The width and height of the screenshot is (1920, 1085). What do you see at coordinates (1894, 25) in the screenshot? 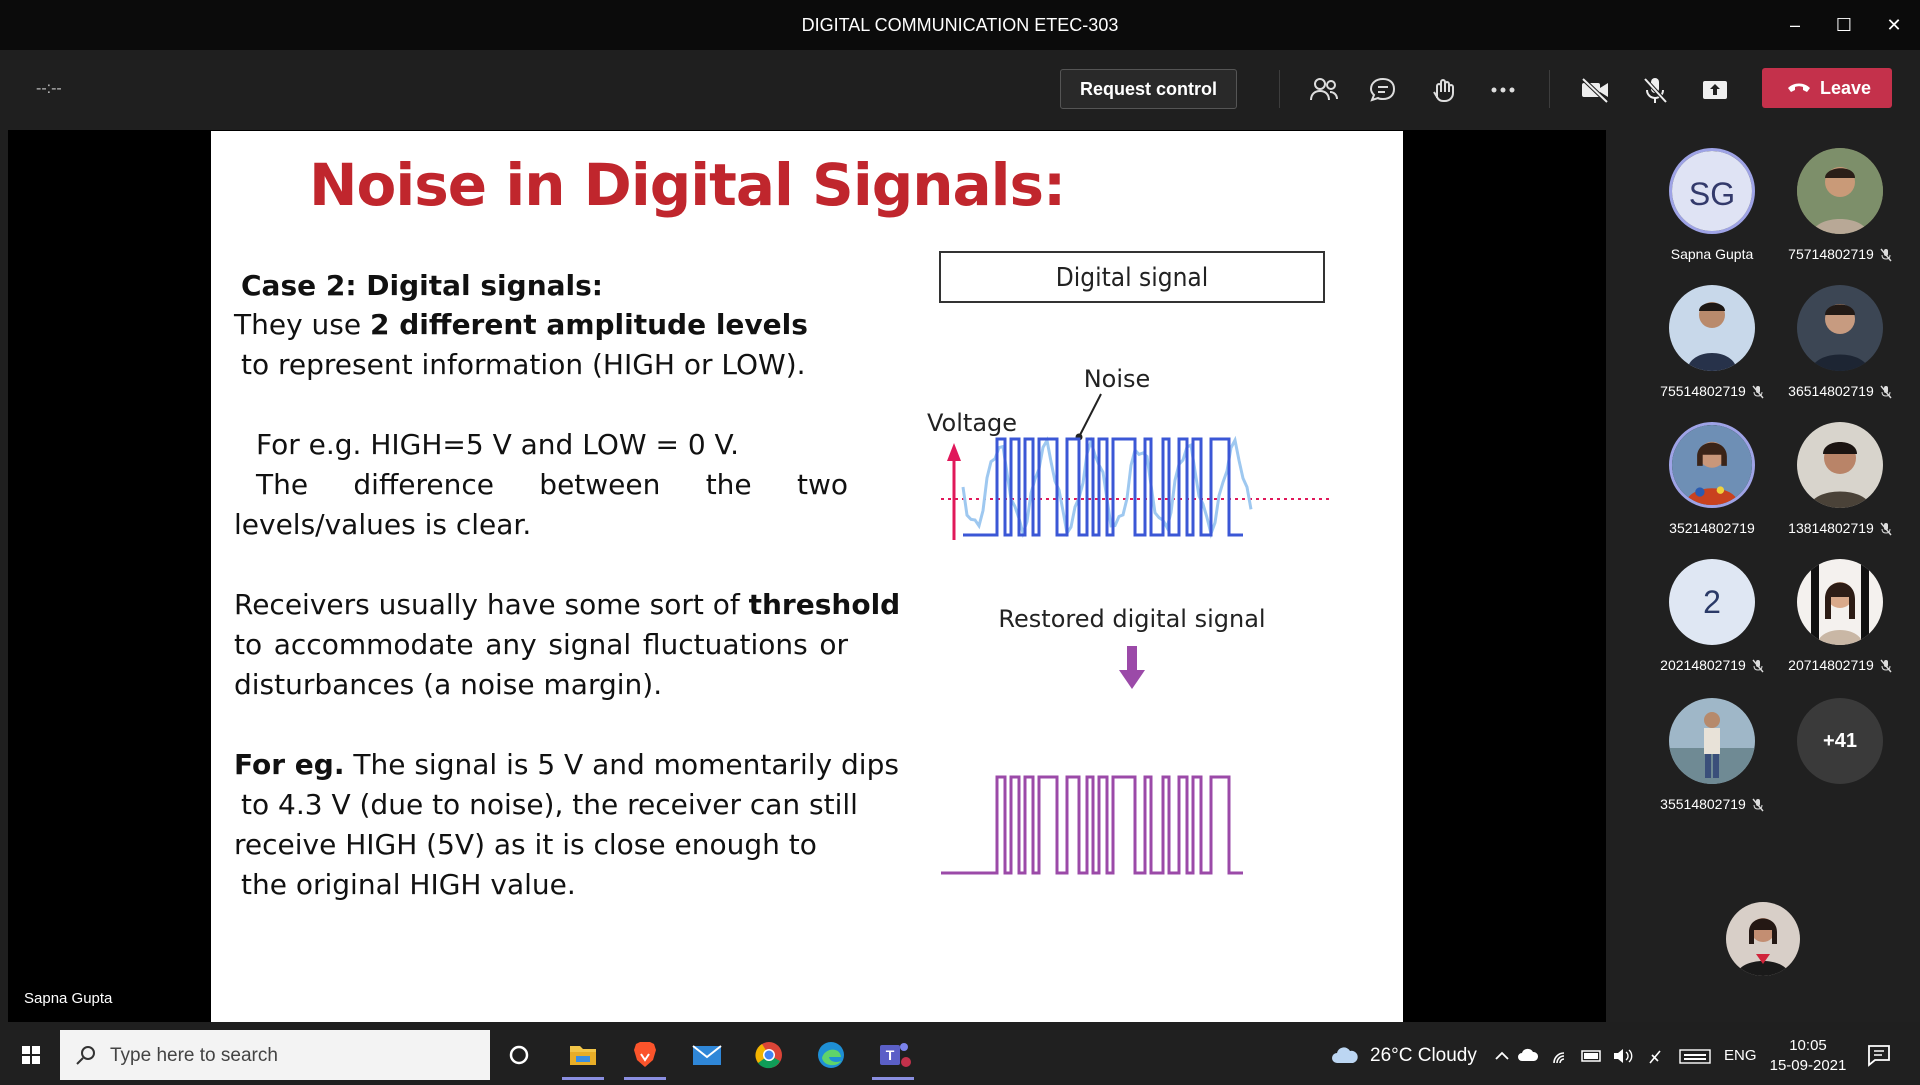
I see `close-button: ✕` at bounding box center [1894, 25].